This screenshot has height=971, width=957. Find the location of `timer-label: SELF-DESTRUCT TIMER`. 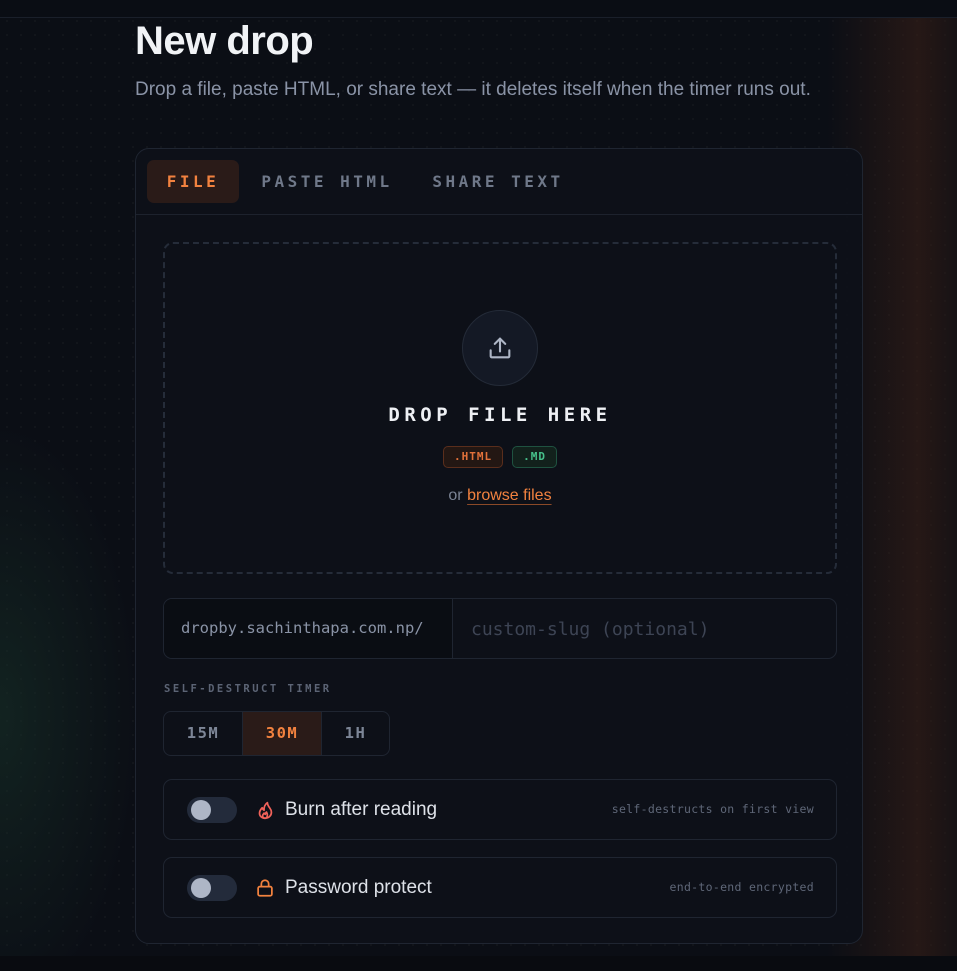

timer-label: SELF-DESTRUCT TIMER is located at coordinates (248, 689).